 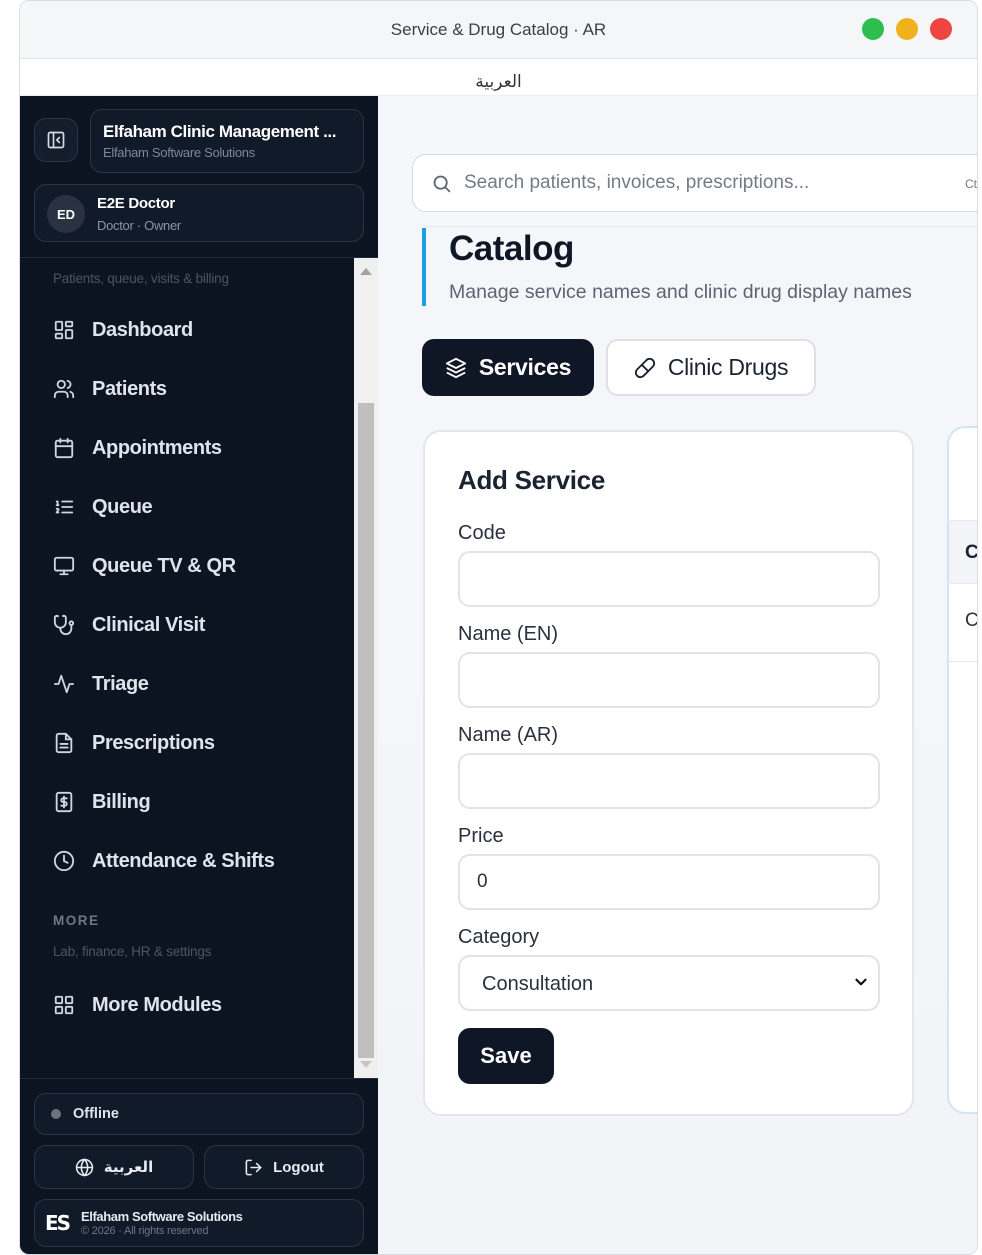 I want to click on category-value: Consultation, so click(x=538, y=984).